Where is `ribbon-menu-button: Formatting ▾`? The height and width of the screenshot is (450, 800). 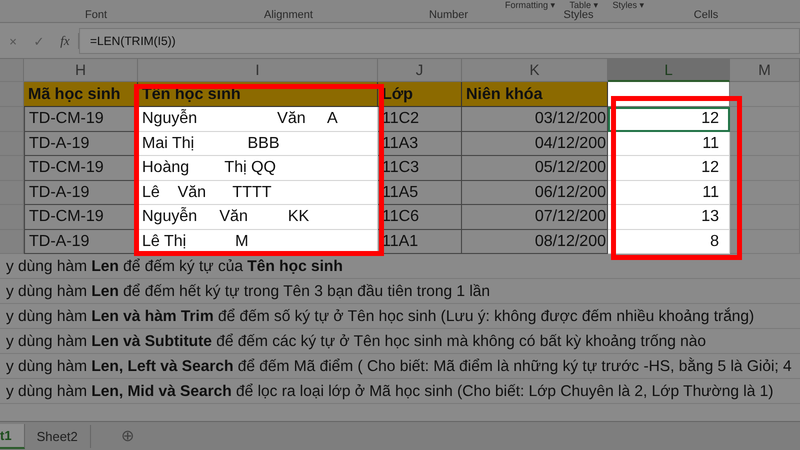 ribbon-menu-button: Formatting ▾ is located at coordinates (530, 5).